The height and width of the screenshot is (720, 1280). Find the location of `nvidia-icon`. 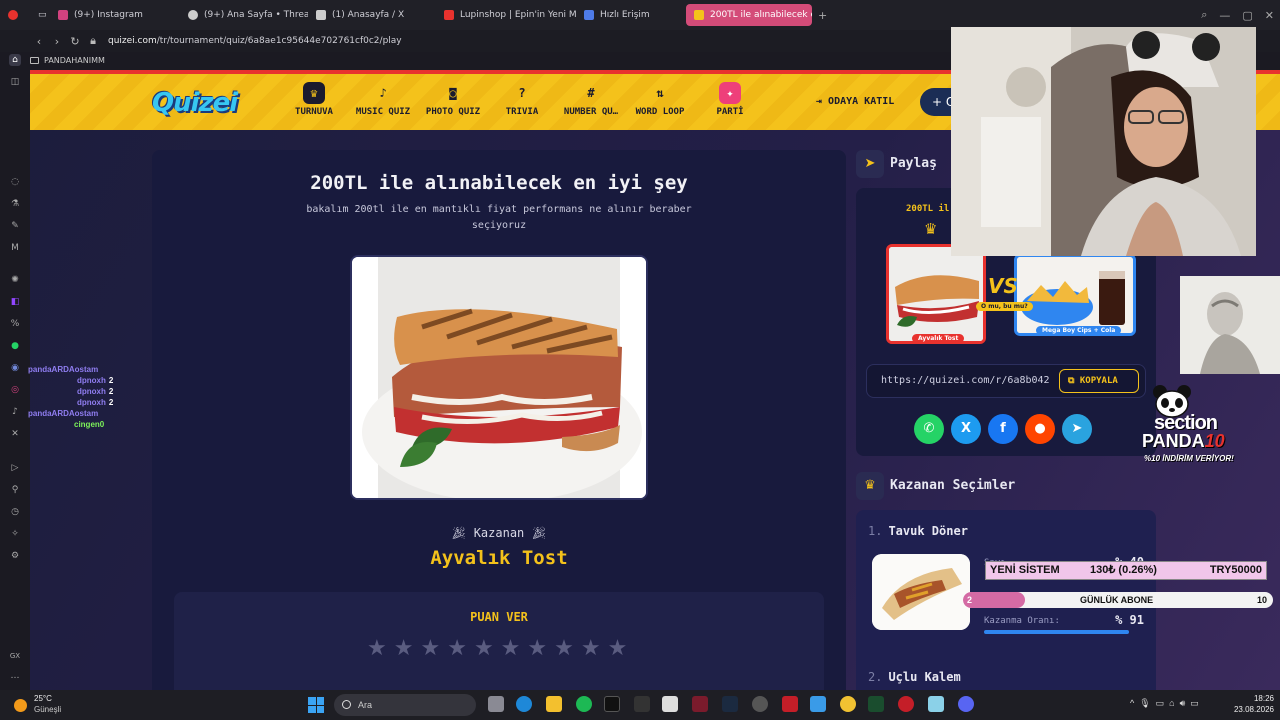

nvidia-icon is located at coordinates (876, 704).